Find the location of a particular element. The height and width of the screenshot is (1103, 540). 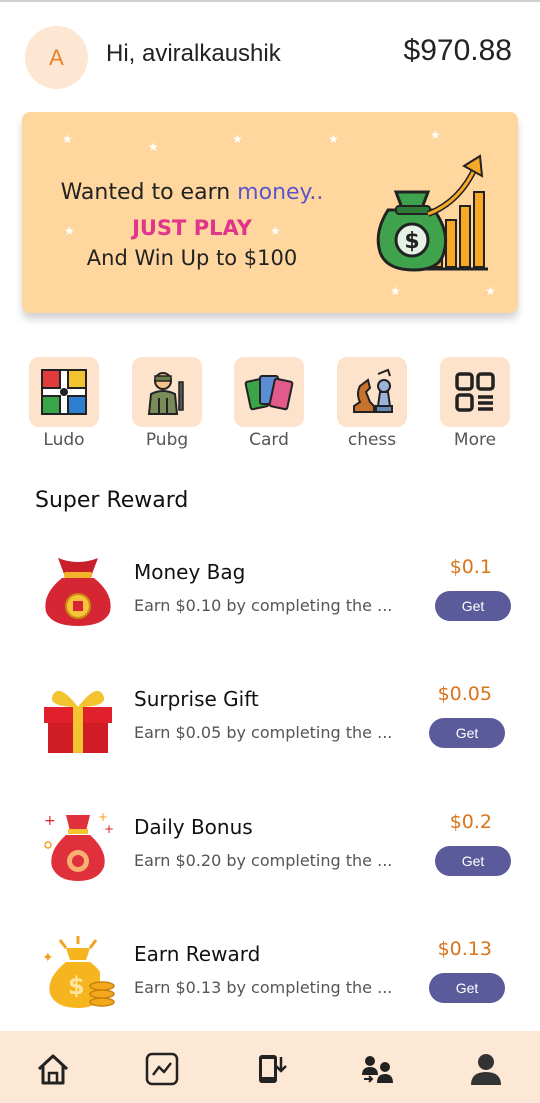

reward-title: Daily Bonus is located at coordinates (193, 827).